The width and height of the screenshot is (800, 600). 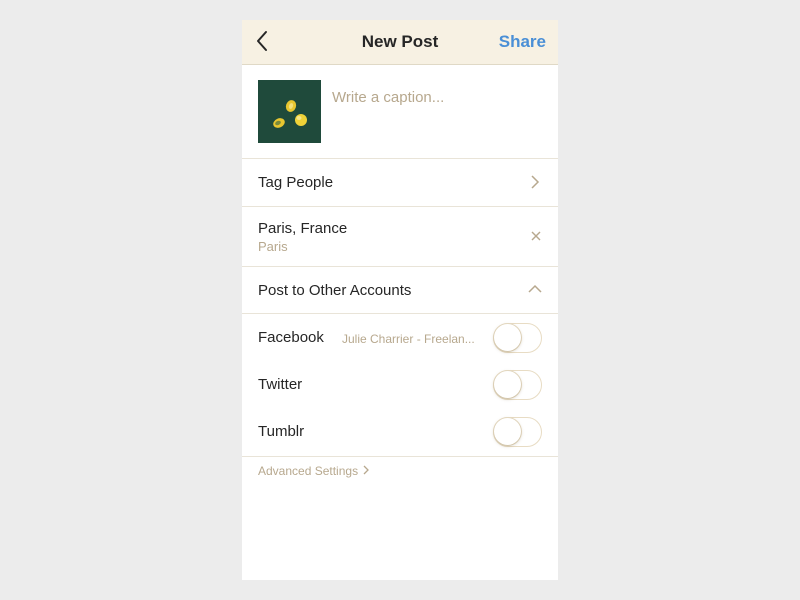 I want to click on post-to-other-accounts-label: Post to Other Accounts, so click(x=335, y=290).